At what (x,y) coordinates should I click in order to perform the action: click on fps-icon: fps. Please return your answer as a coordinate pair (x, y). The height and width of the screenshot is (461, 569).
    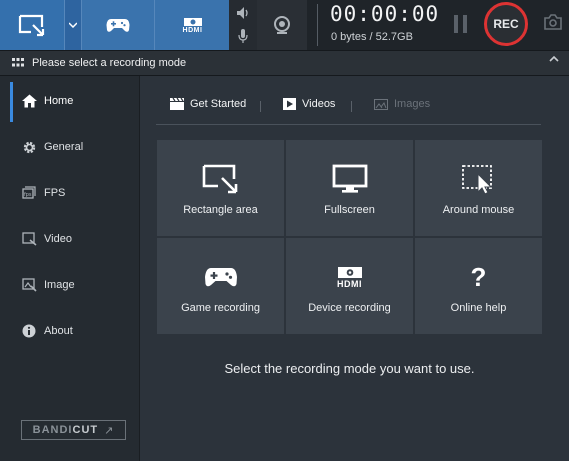
    Looking at the image, I should click on (29, 192).